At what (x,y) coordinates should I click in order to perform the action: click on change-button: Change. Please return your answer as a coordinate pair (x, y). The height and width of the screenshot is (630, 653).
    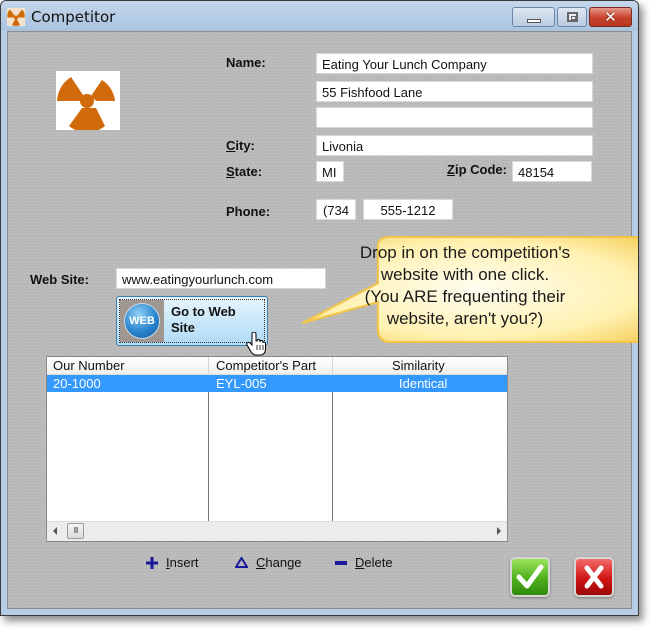
    Looking at the image, I should click on (268, 562).